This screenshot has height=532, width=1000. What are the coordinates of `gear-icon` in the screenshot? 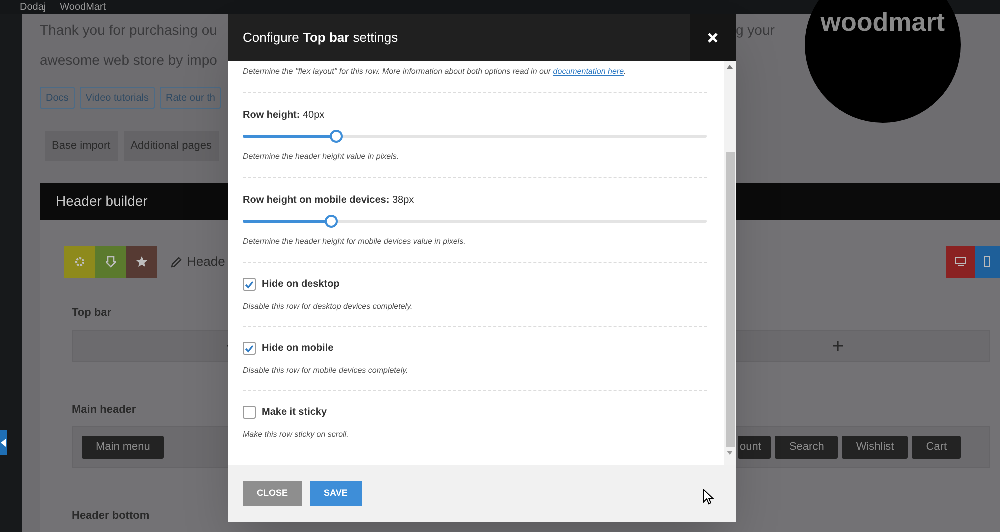 It's located at (80, 262).